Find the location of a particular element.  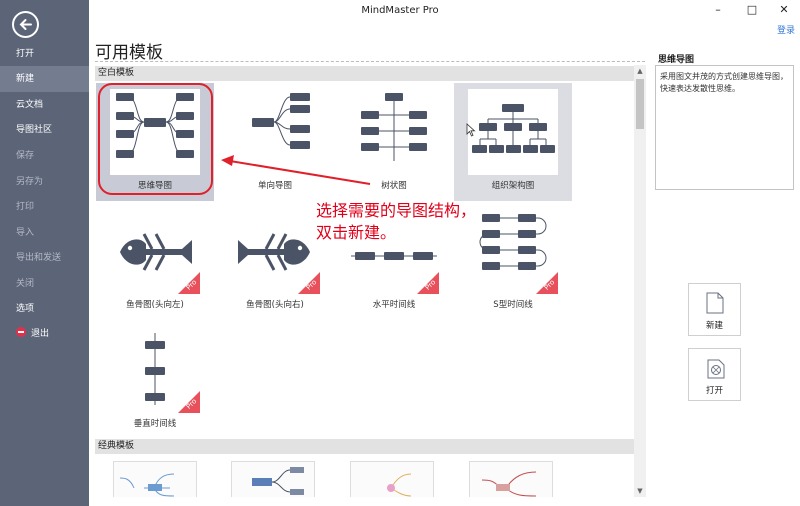

open-button-label: 打开 is located at coordinates (714, 391).